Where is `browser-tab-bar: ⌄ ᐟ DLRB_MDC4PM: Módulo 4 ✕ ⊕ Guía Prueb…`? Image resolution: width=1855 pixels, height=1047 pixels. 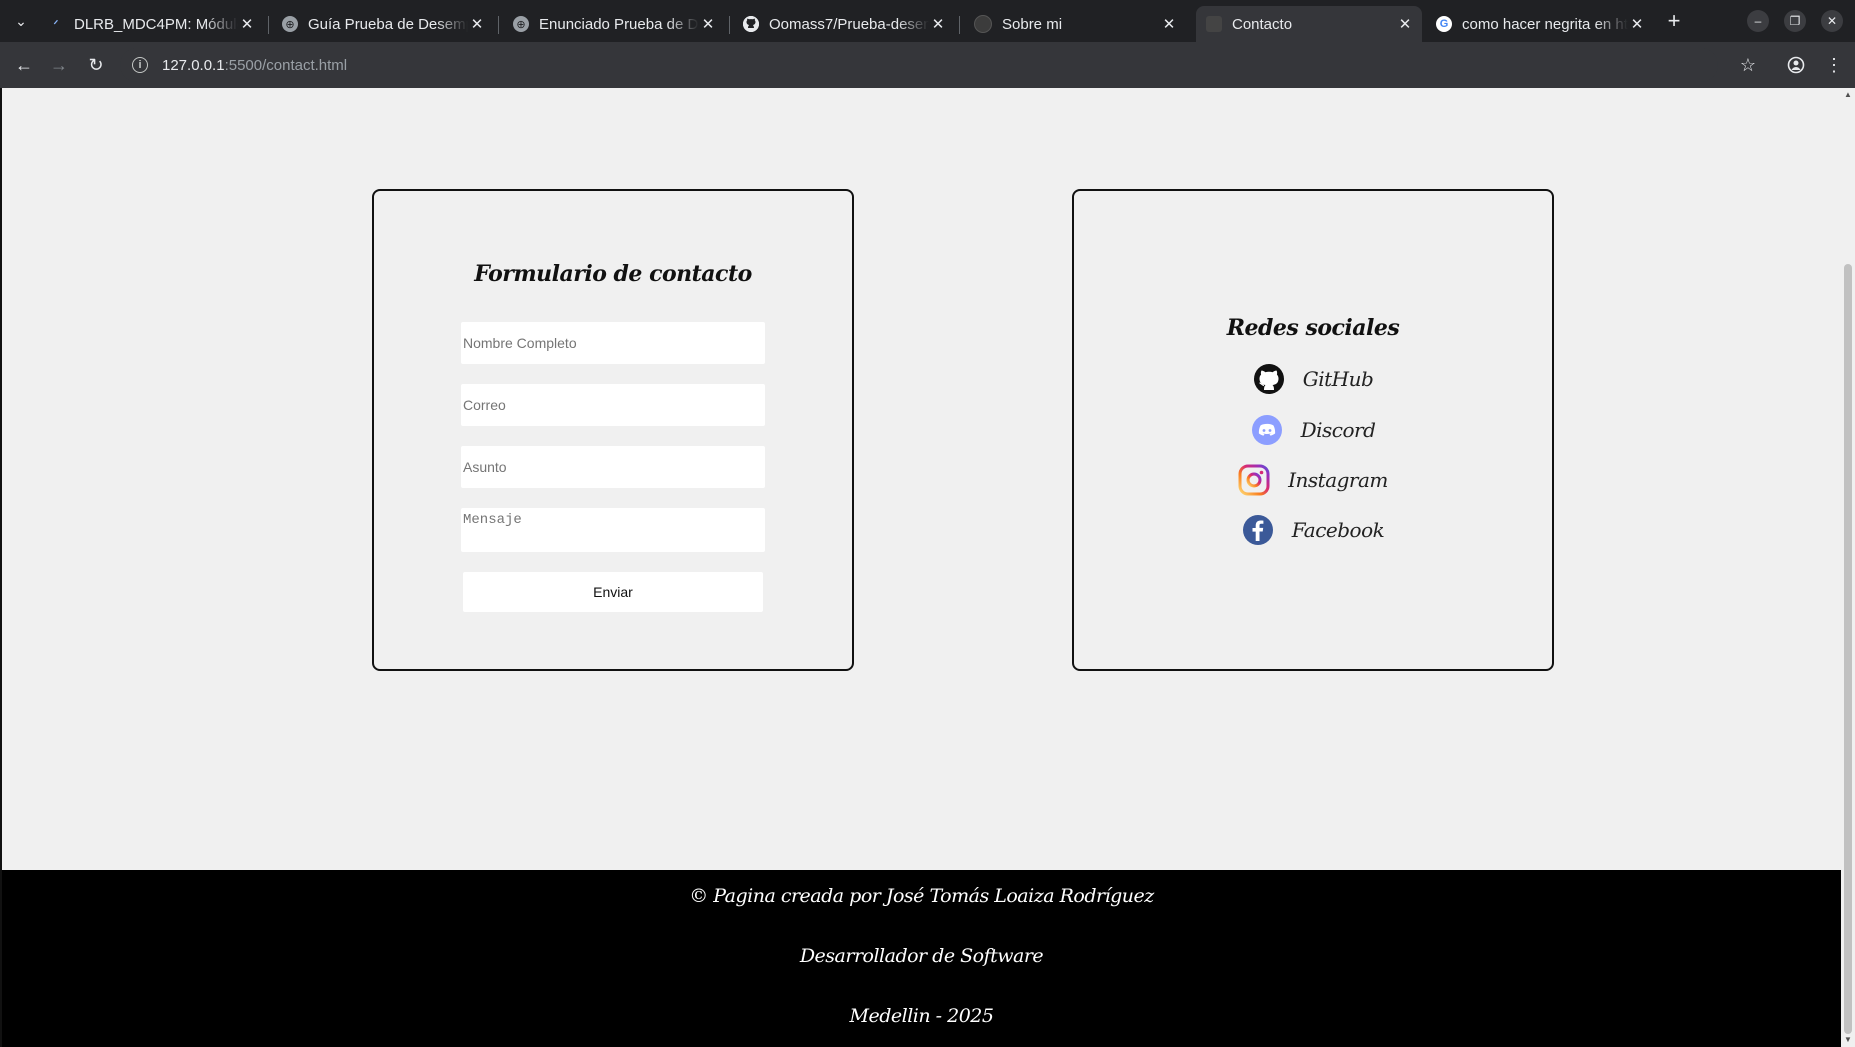 browser-tab-bar: ⌄ ᐟ DLRB_MDC4PM: Módulo 4 ✕ ⊕ Guía Prueb… is located at coordinates (927, 21).